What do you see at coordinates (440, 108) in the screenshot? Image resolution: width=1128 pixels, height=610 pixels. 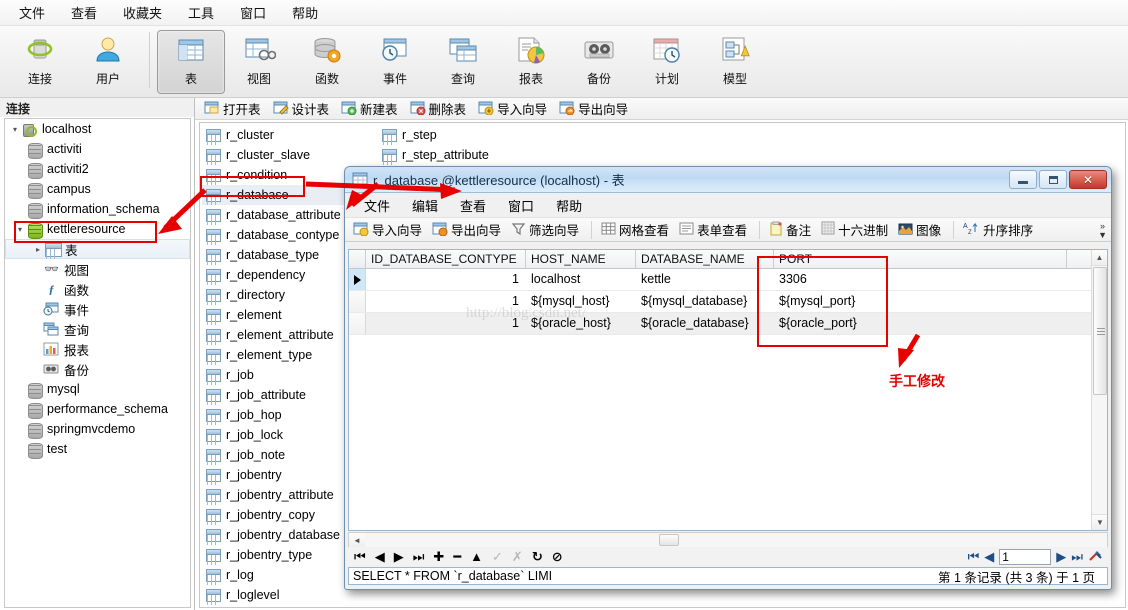 I see `delete-table-button: 删除表` at bounding box center [440, 108].